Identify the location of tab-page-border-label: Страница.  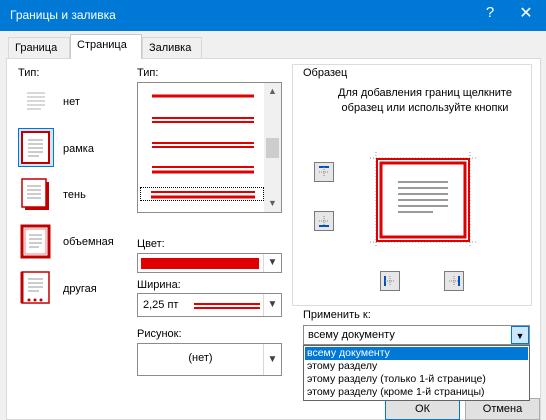
(102, 45).